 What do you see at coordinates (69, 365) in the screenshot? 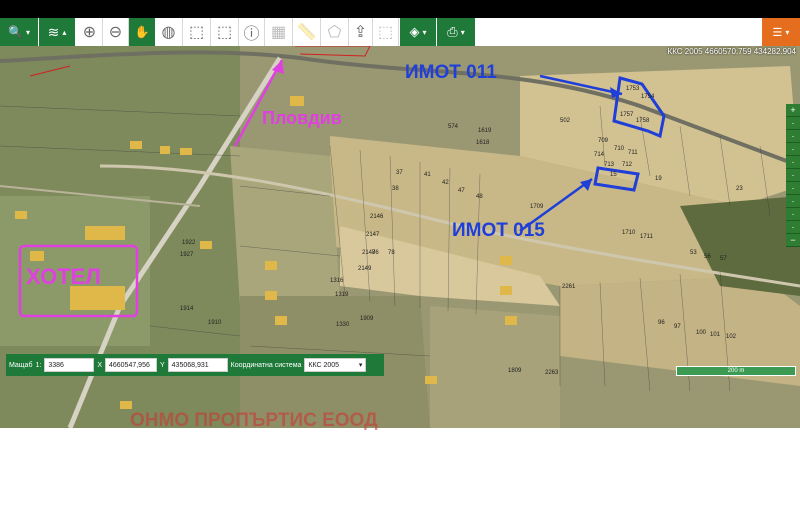
I see `scale-input: 3386` at bounding box center [69, 365].